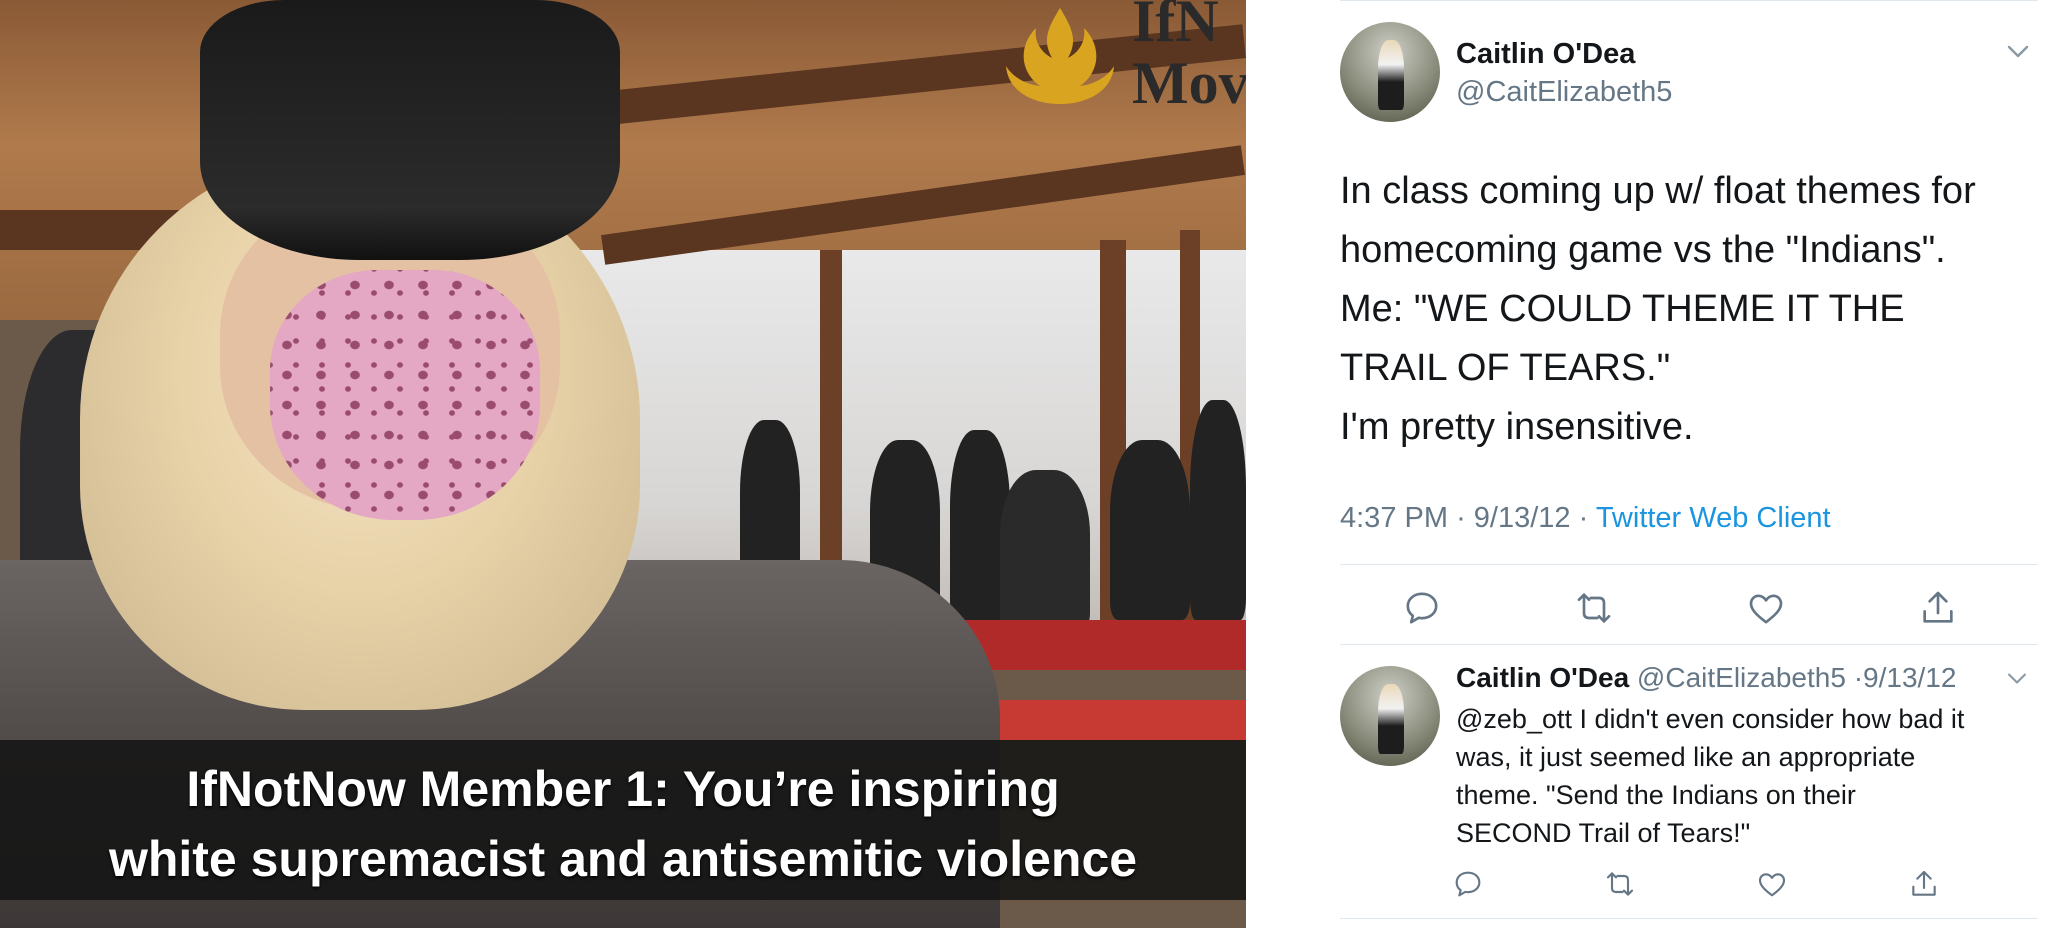 The width and height of the screenshot is (2048, 928). I want to click on reply-header: Caitlin O'Dea @CaitElizabeth5 ·9/13/12, so click(1706, 678).